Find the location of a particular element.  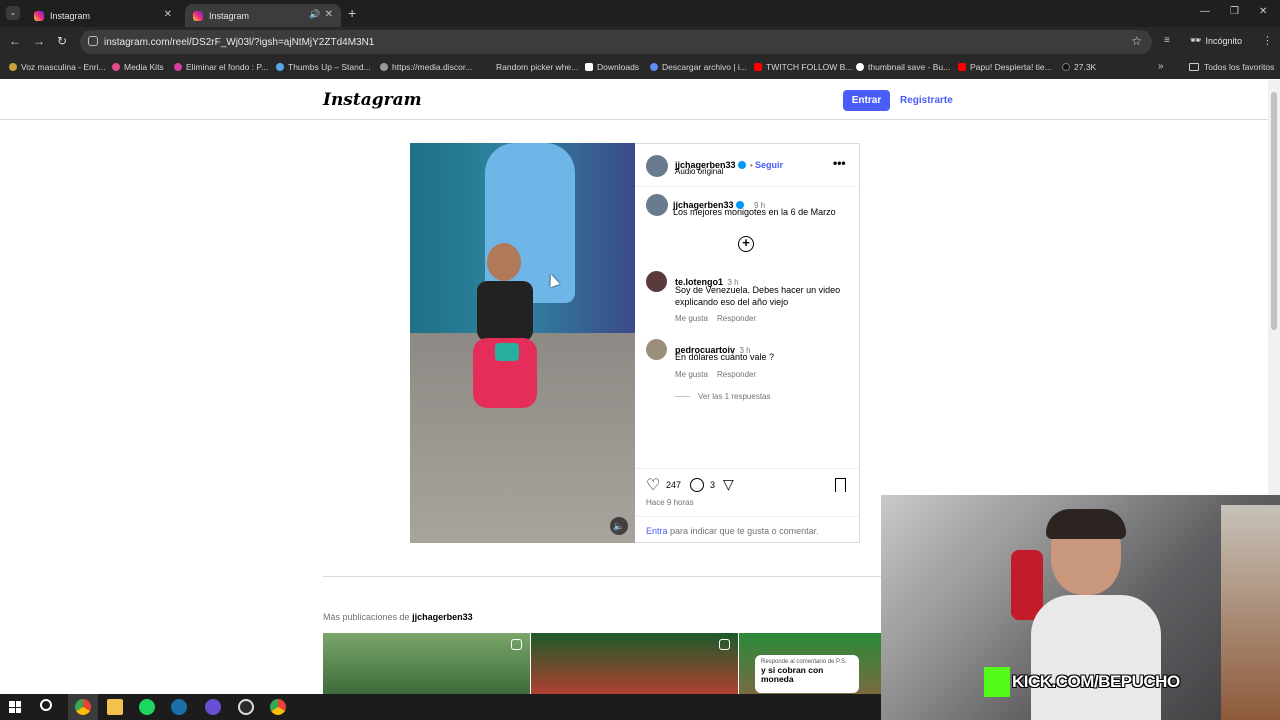

bookmarks-overflow-icon: » is located at coordinates (1161, 66).